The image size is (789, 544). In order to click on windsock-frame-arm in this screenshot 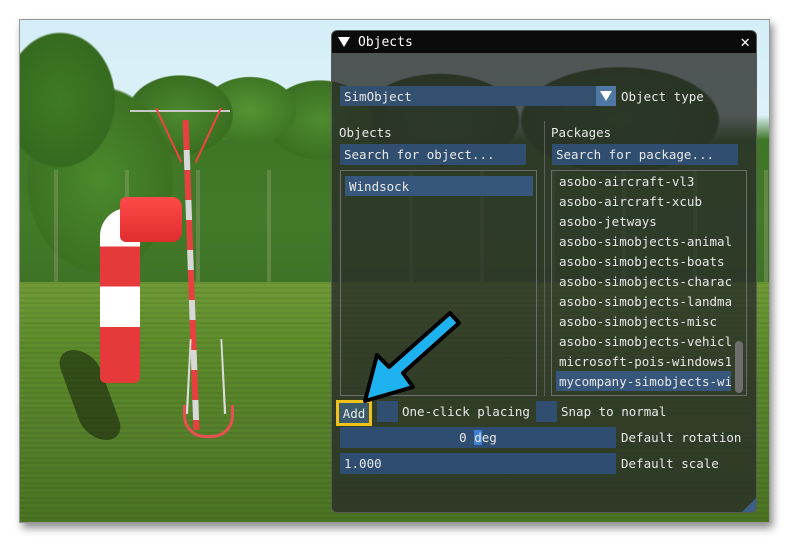, I will do `click(180, 111)`.